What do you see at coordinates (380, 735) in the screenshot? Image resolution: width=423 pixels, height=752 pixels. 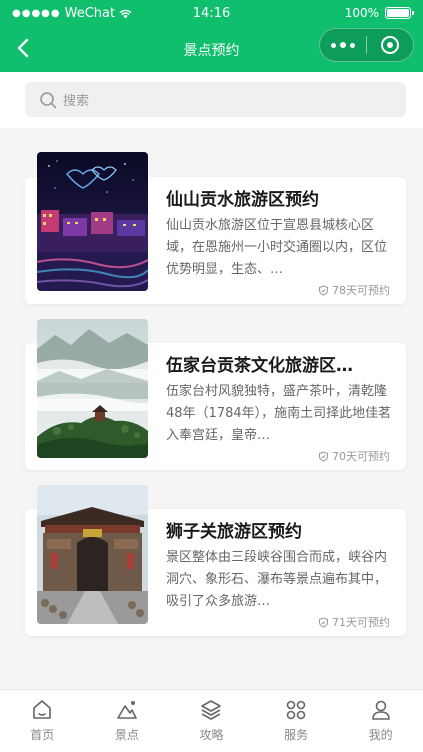 I see `tab-label: 我的` at bounding box center [380, 735].